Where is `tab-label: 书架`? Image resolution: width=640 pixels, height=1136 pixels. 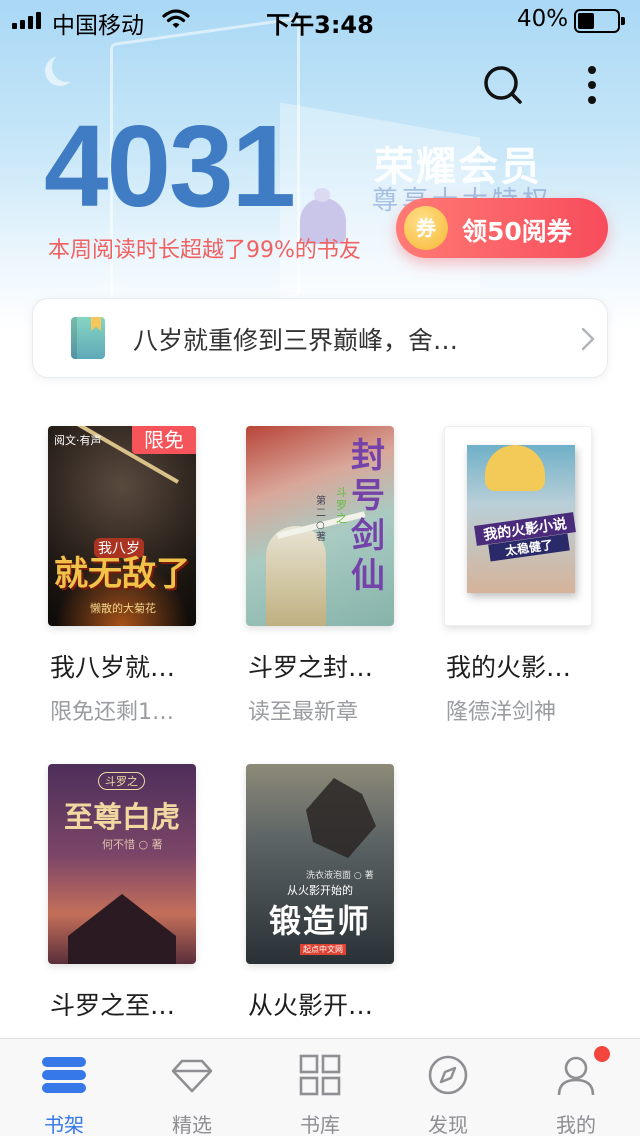
tab-label: 书架 is located at coordinates (64, 1124).